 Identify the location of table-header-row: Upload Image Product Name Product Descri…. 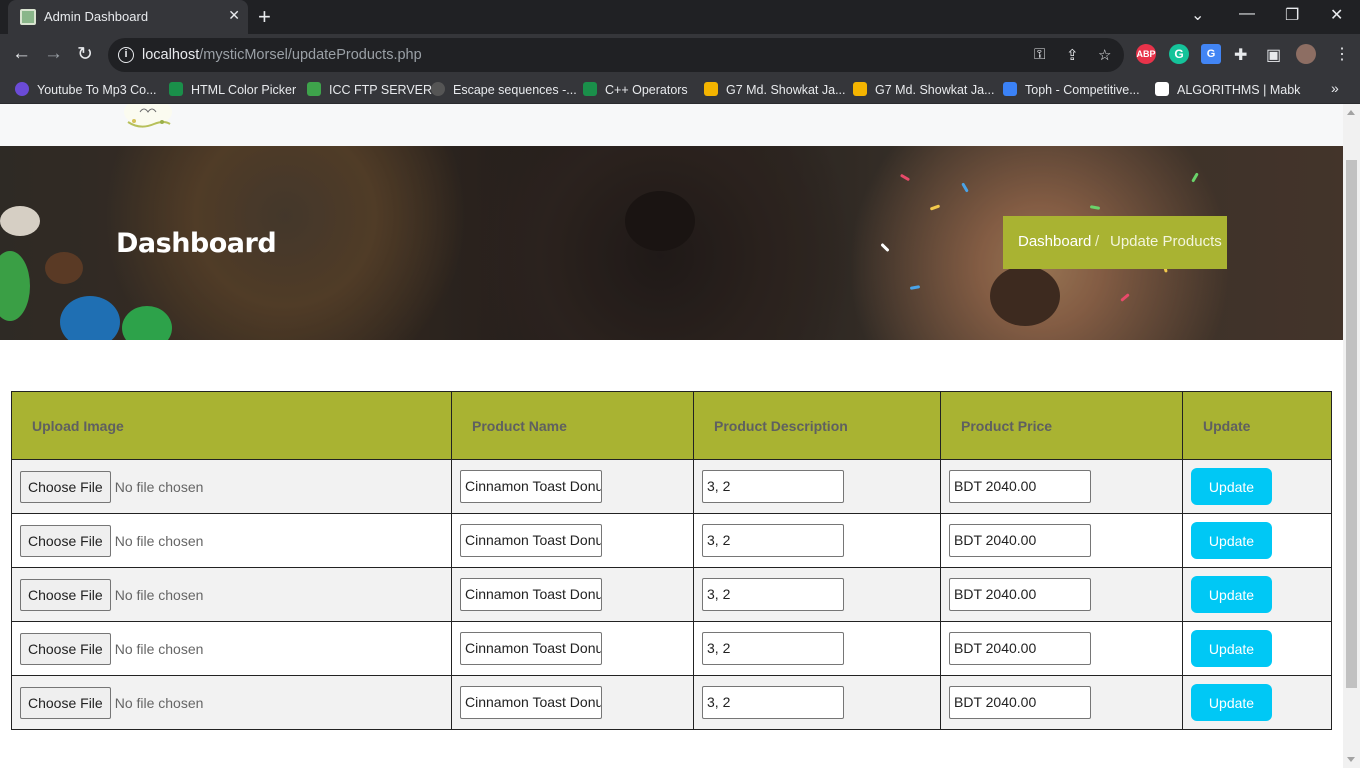
(671, 425).